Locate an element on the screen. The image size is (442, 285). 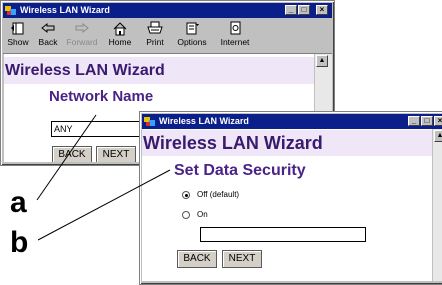
print-icon is located at coordinates (155, 27).